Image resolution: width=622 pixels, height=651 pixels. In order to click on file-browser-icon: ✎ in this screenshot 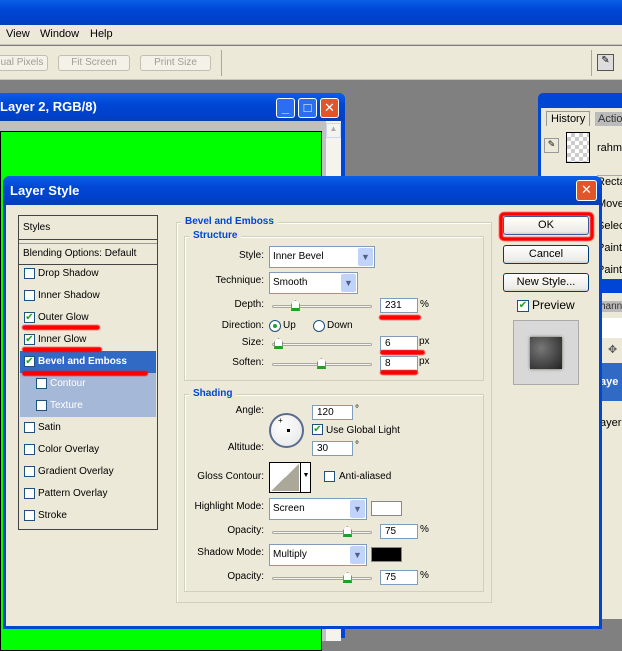, I will do `click(605, 62)`.